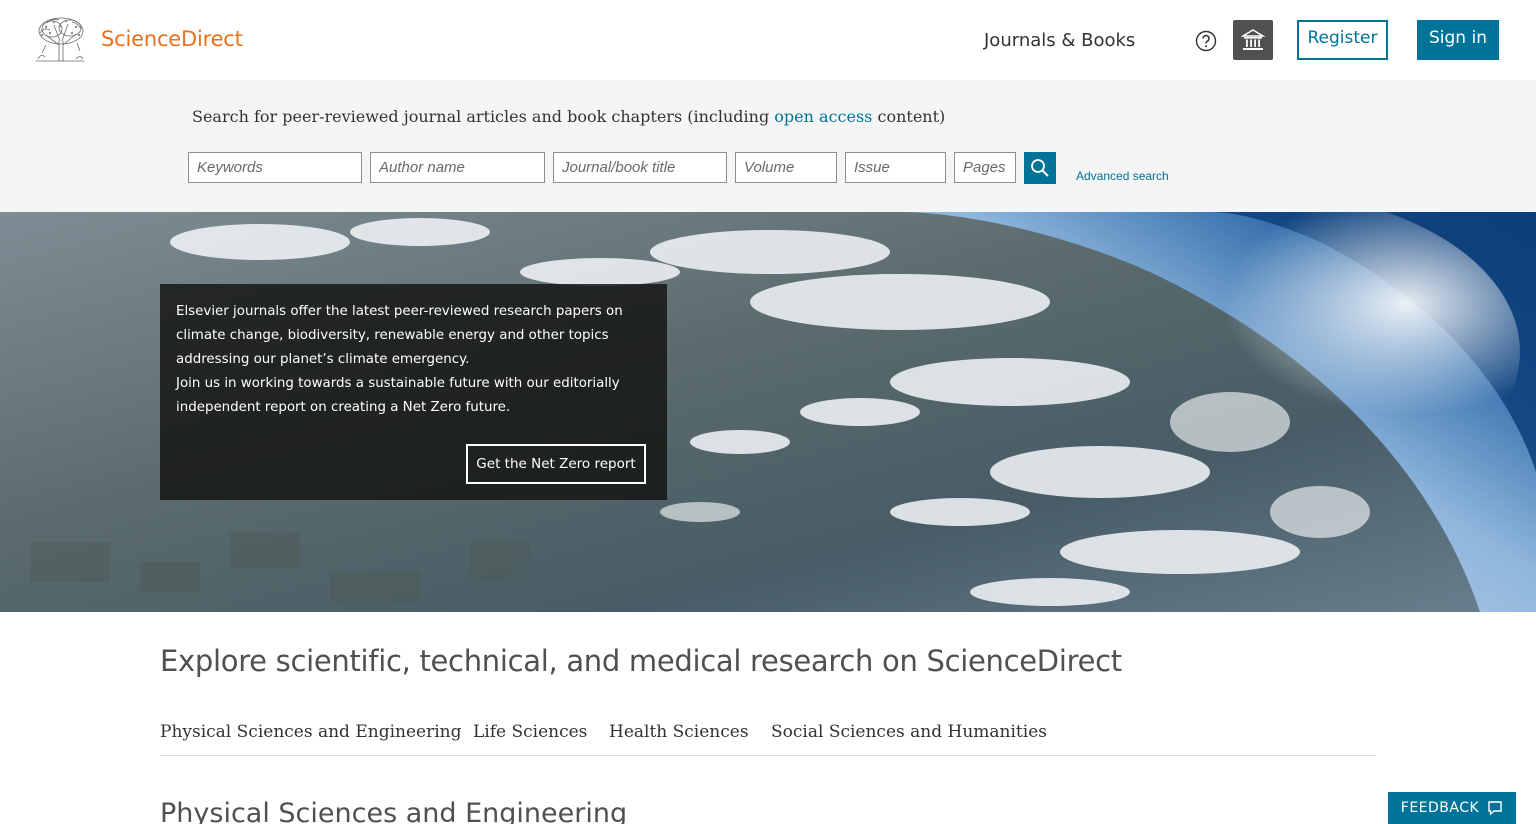 This screenshot has width=1536, height=824. I want to click on tab-physical-sciences: Physical Sciences and Engineering, so click(310, 732).